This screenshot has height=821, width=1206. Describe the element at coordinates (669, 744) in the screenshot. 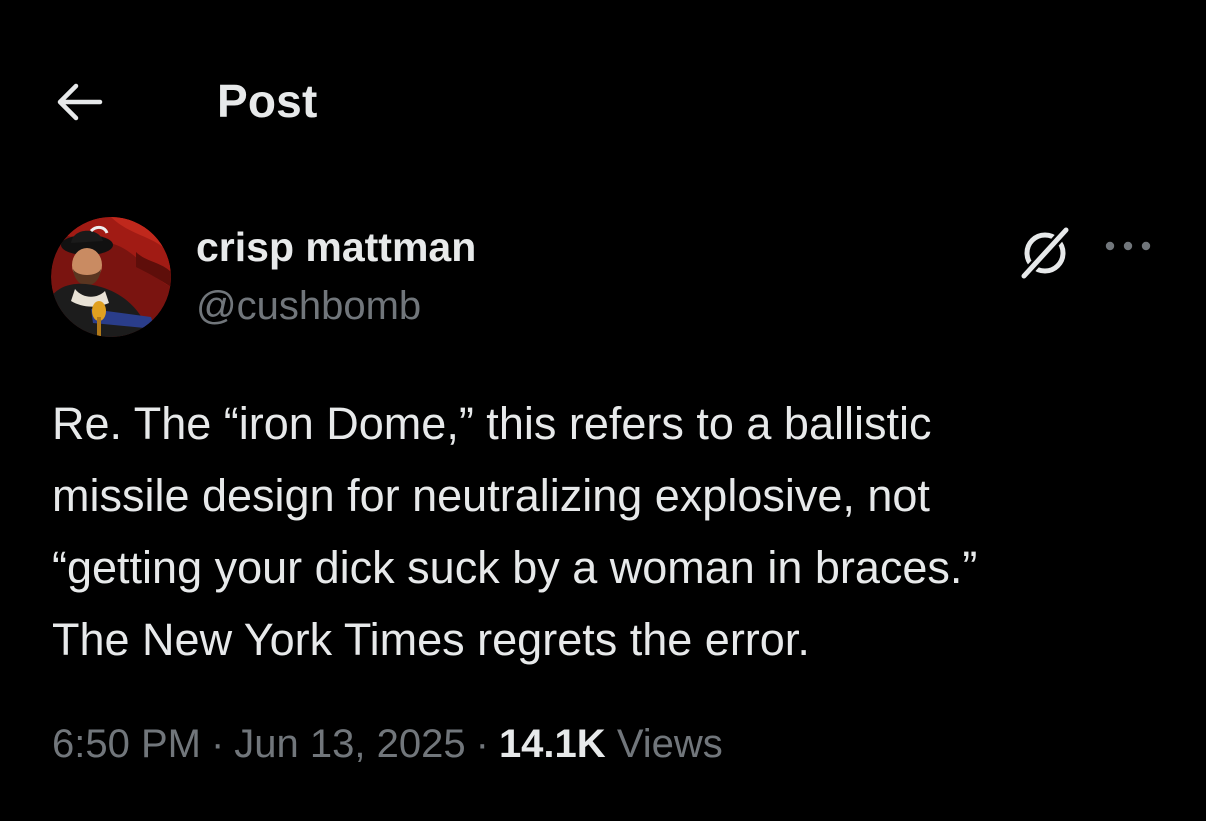

I see `views-label: Views` at that location.